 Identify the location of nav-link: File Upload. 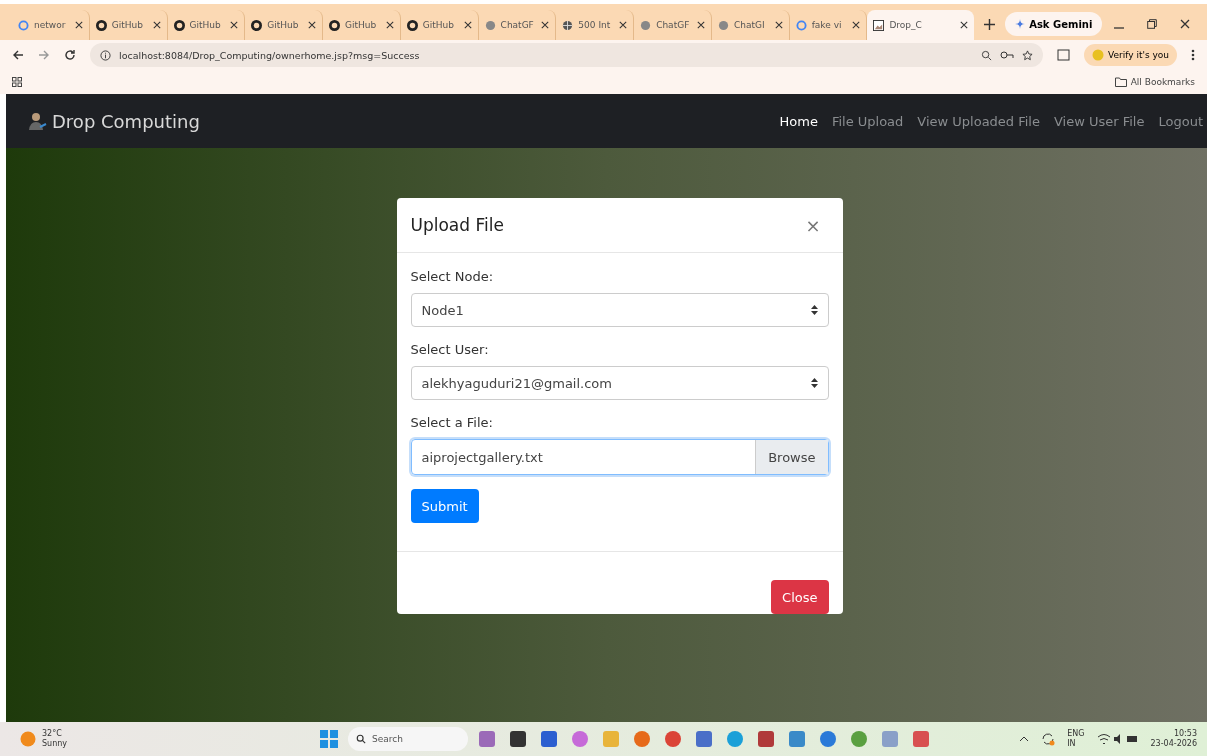
(867, 121).